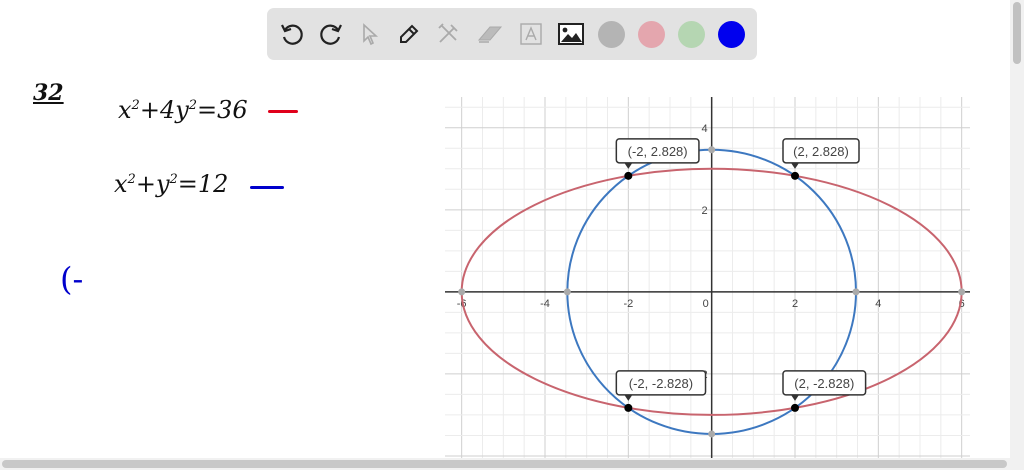  I want to click on color-swatch-pink, so click(651, 34).